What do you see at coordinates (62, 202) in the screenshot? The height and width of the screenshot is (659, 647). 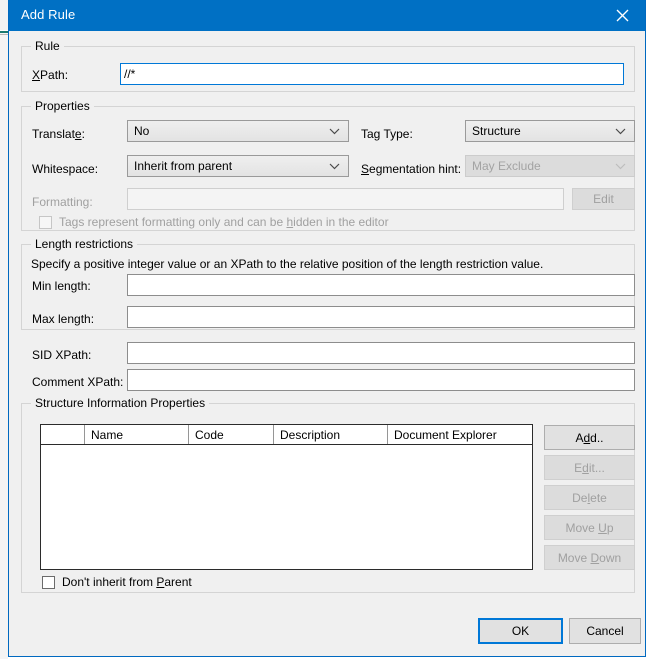 I see `formatting-label: Formatting:` at bounding box center [62, 202].